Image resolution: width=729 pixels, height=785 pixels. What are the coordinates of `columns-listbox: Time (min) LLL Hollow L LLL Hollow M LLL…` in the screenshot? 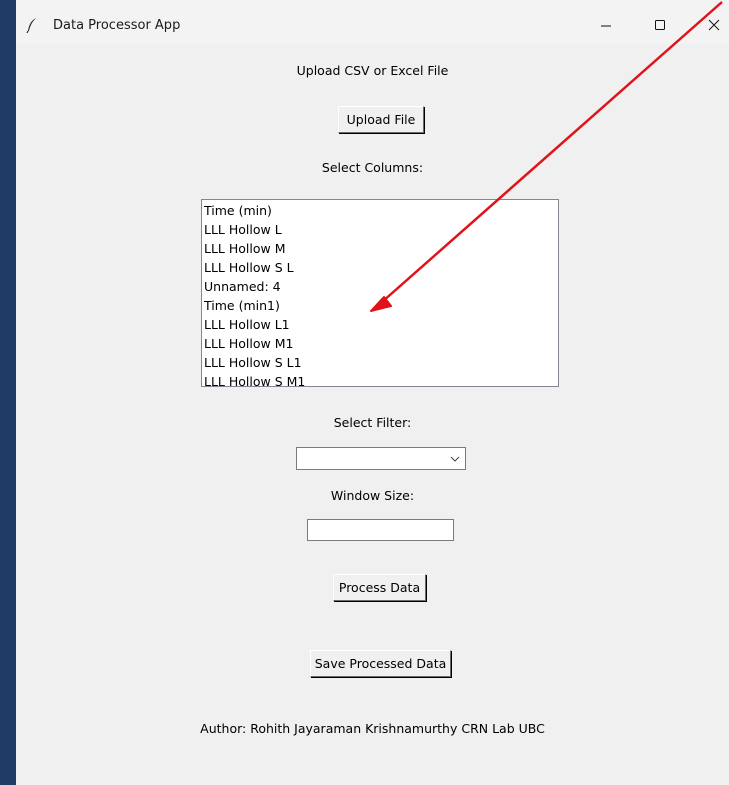 It's located at (380, 293).